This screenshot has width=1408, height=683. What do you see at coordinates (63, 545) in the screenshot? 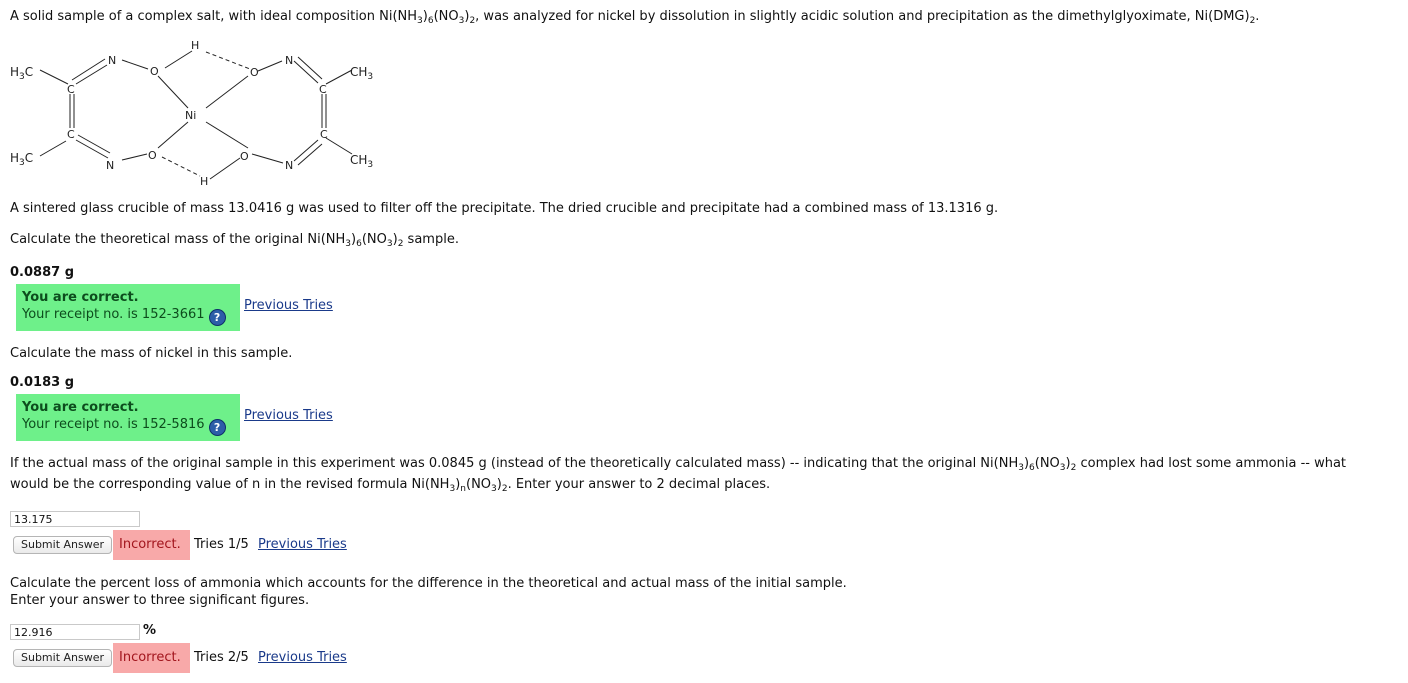
I see `q3-submit-button: Submit Answer` at bounding box center [63, 545].